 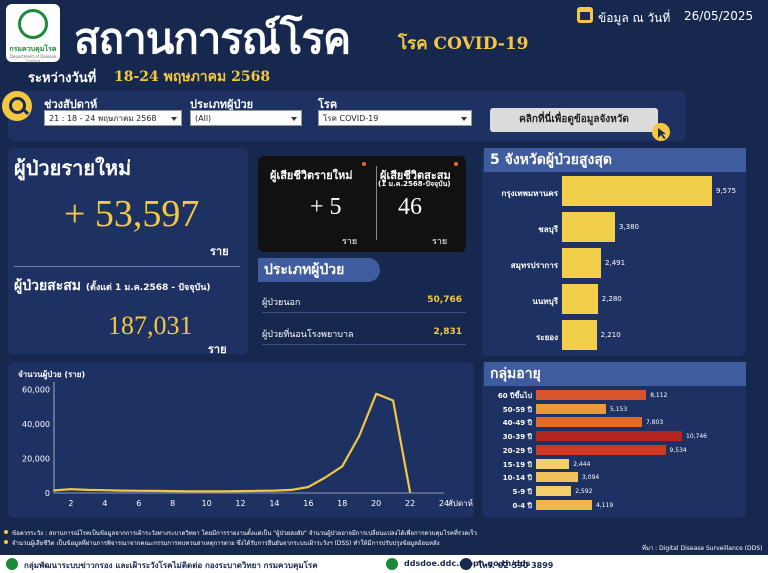 What do you see at coordinates (517, 450) in the screenshot?
I see `age-group-label: 20-29 ปี` at bounding box center [517, 450].